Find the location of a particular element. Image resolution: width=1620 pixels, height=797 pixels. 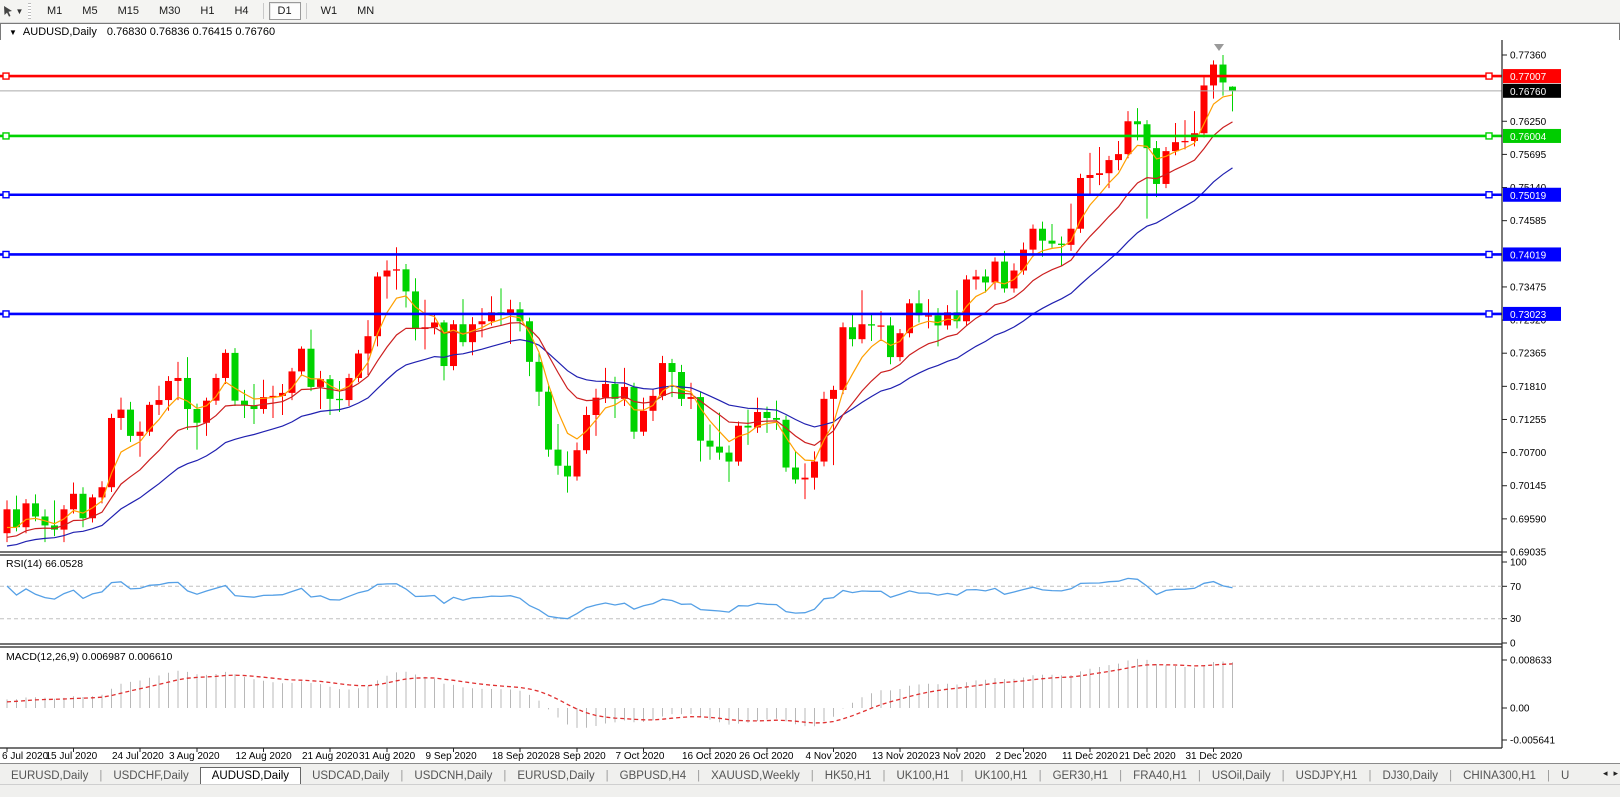

date-axis-label: 4 Nov 2020 is located at coordinates (832, 756).